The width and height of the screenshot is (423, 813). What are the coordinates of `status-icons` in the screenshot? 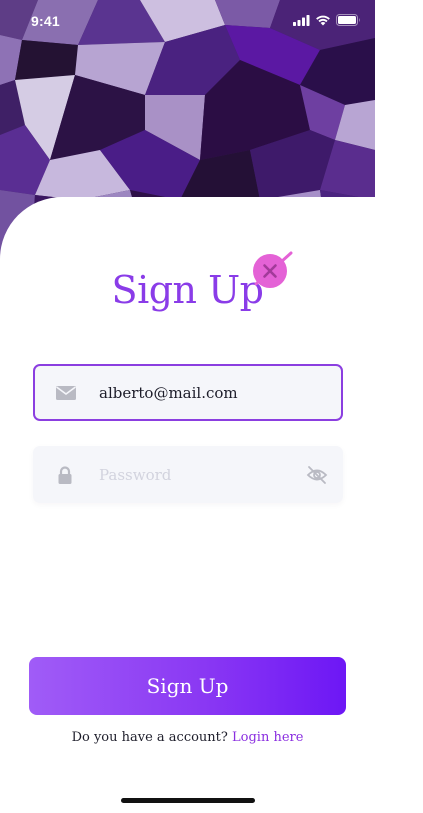 It's located at (327, 20).